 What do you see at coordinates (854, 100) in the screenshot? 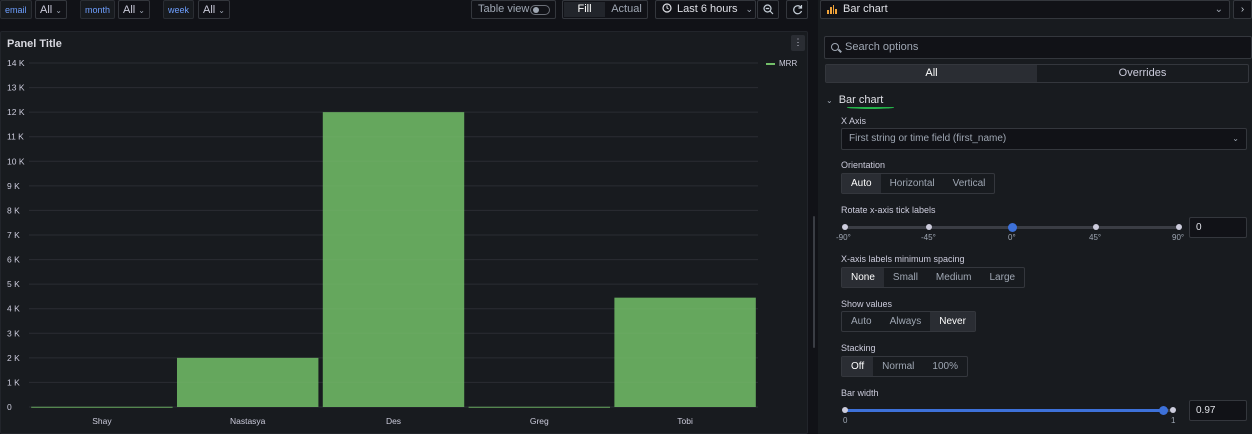
I see `section-header-bar-chart: ⌄ Bar chart` at bounding box center [854, 100].